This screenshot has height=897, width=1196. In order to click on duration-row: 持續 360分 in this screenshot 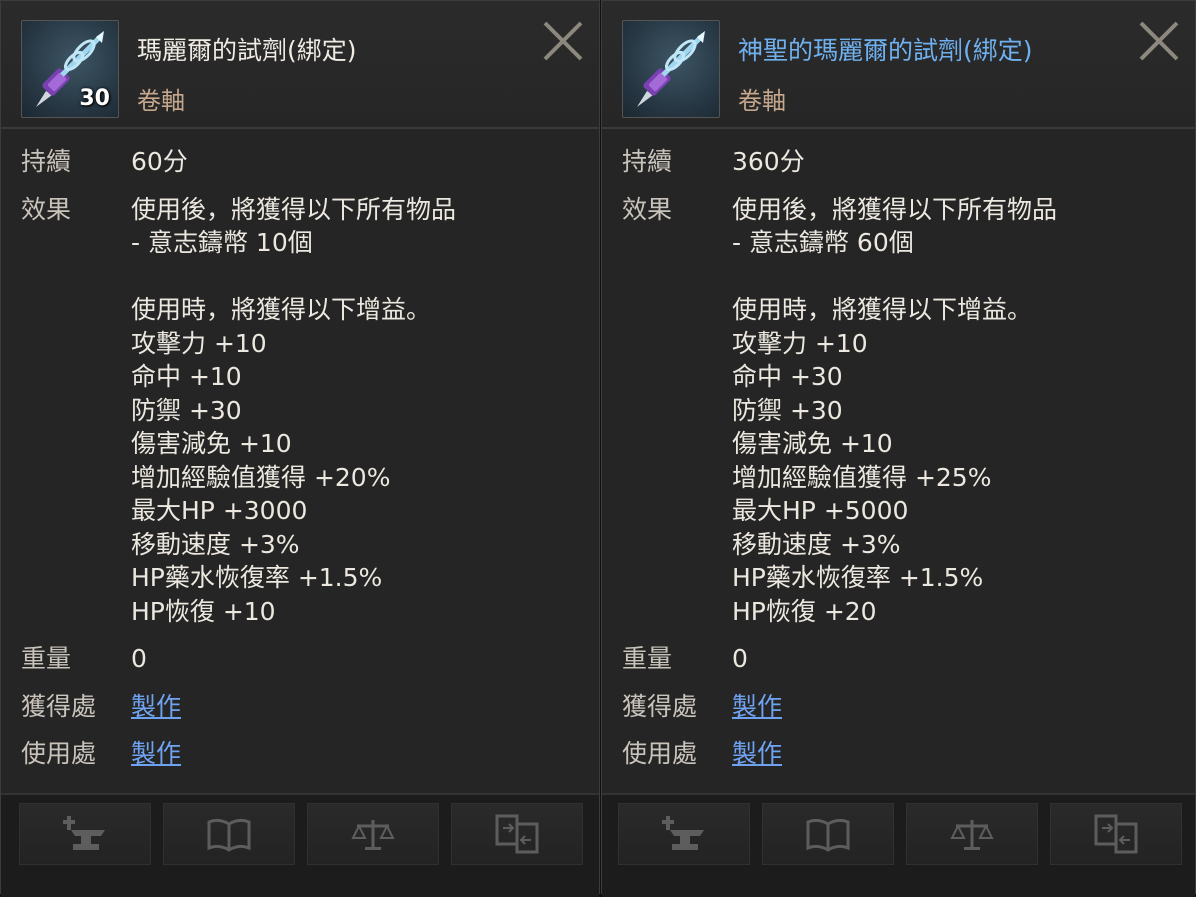, I will do `click(898, 162)`.